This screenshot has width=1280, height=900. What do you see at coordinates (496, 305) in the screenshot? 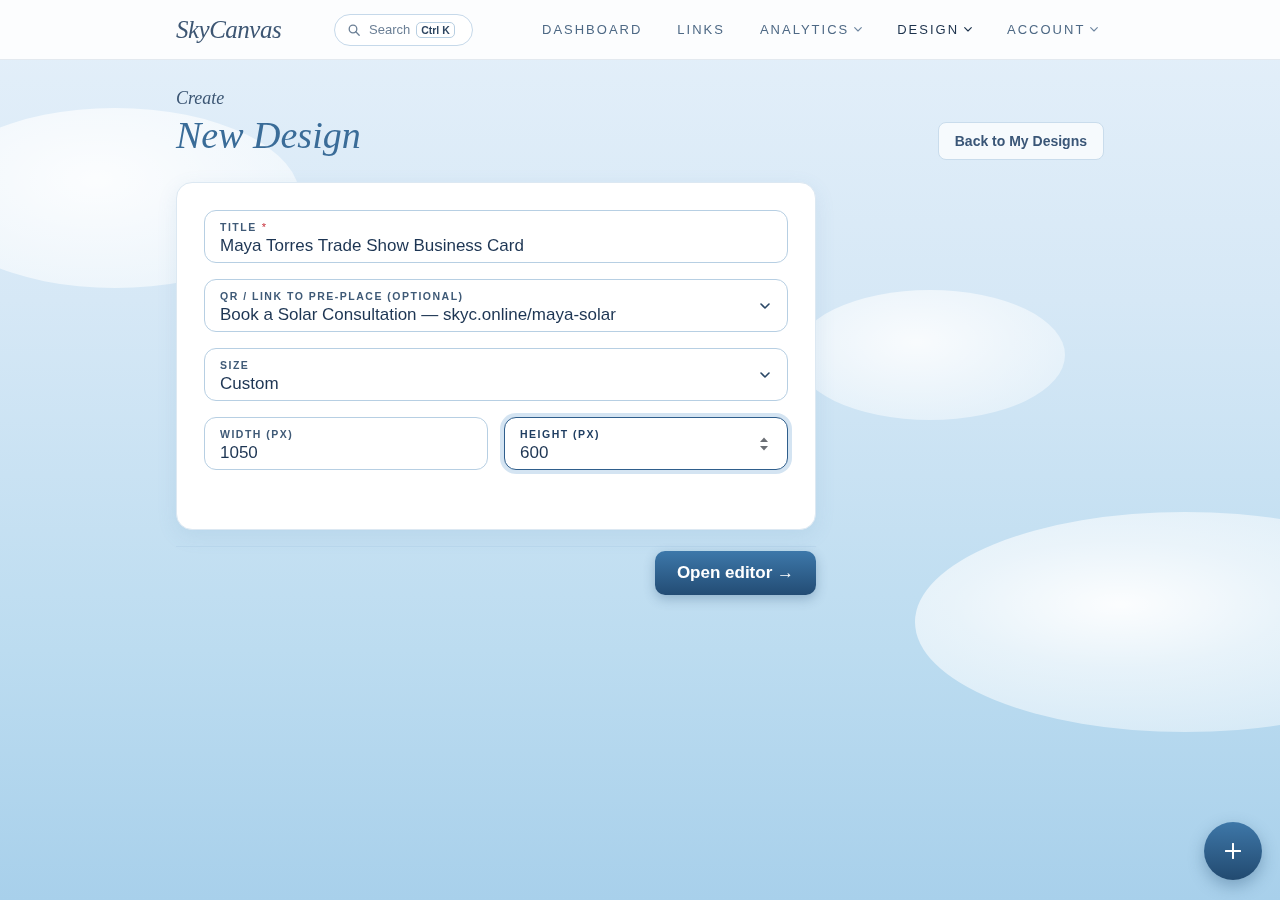
I see `select-field: QR / LINK TO PRE-PLACE (OPTIONAL) Book a Solar Consultation — skyc.online/maya-solar` at bounding box center [496, 305].